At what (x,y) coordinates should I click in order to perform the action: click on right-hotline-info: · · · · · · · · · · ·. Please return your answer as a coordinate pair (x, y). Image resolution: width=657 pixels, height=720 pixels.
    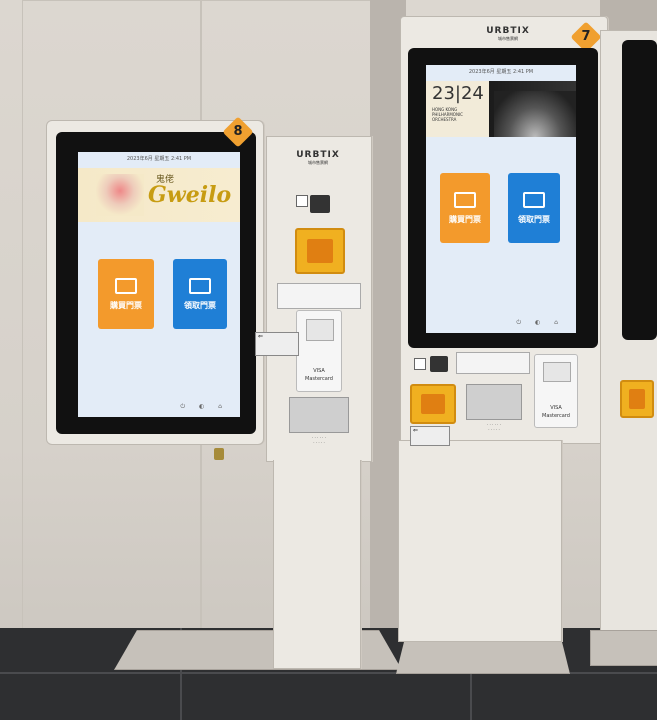
    Looking at the image, I should click on (494, 427).